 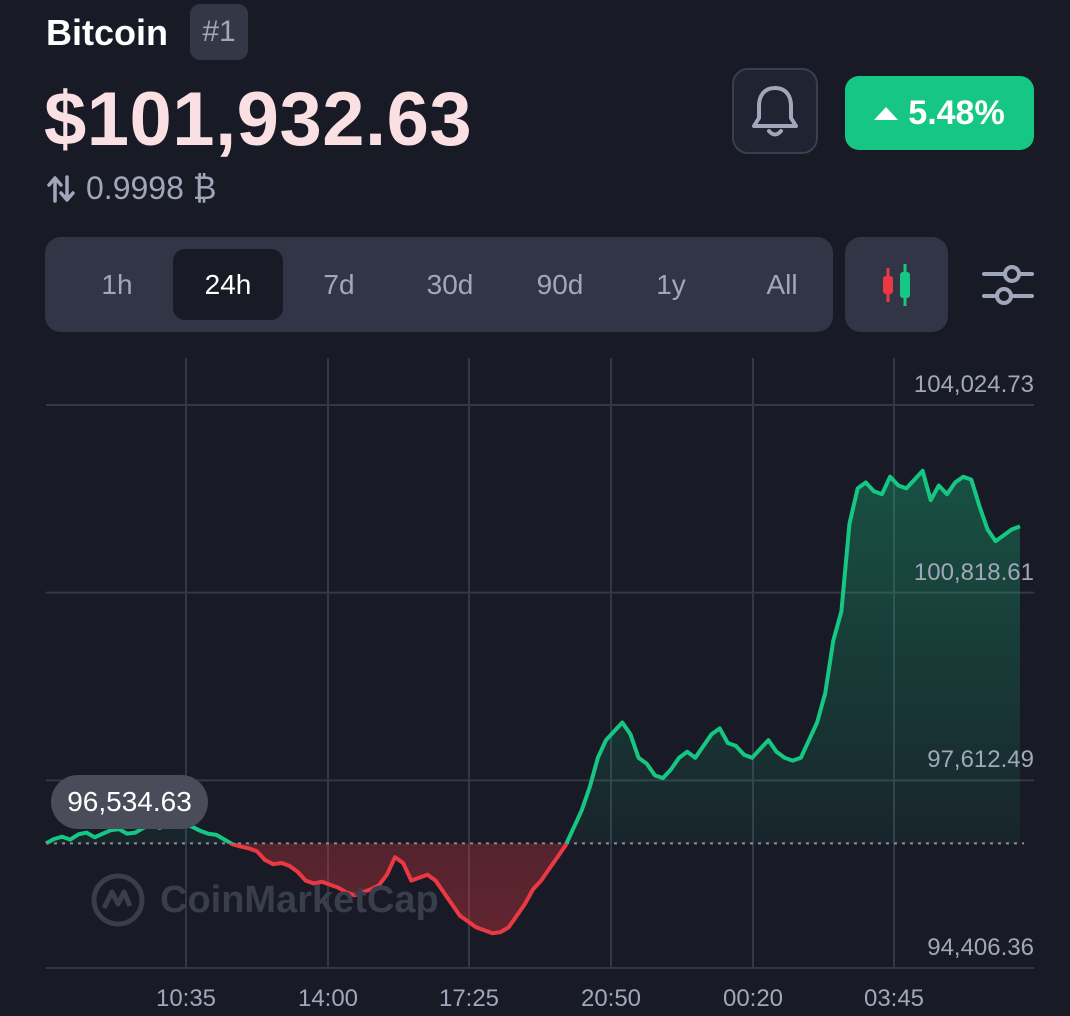 I want to click on tab-all: All, so click(x=782, y=284).